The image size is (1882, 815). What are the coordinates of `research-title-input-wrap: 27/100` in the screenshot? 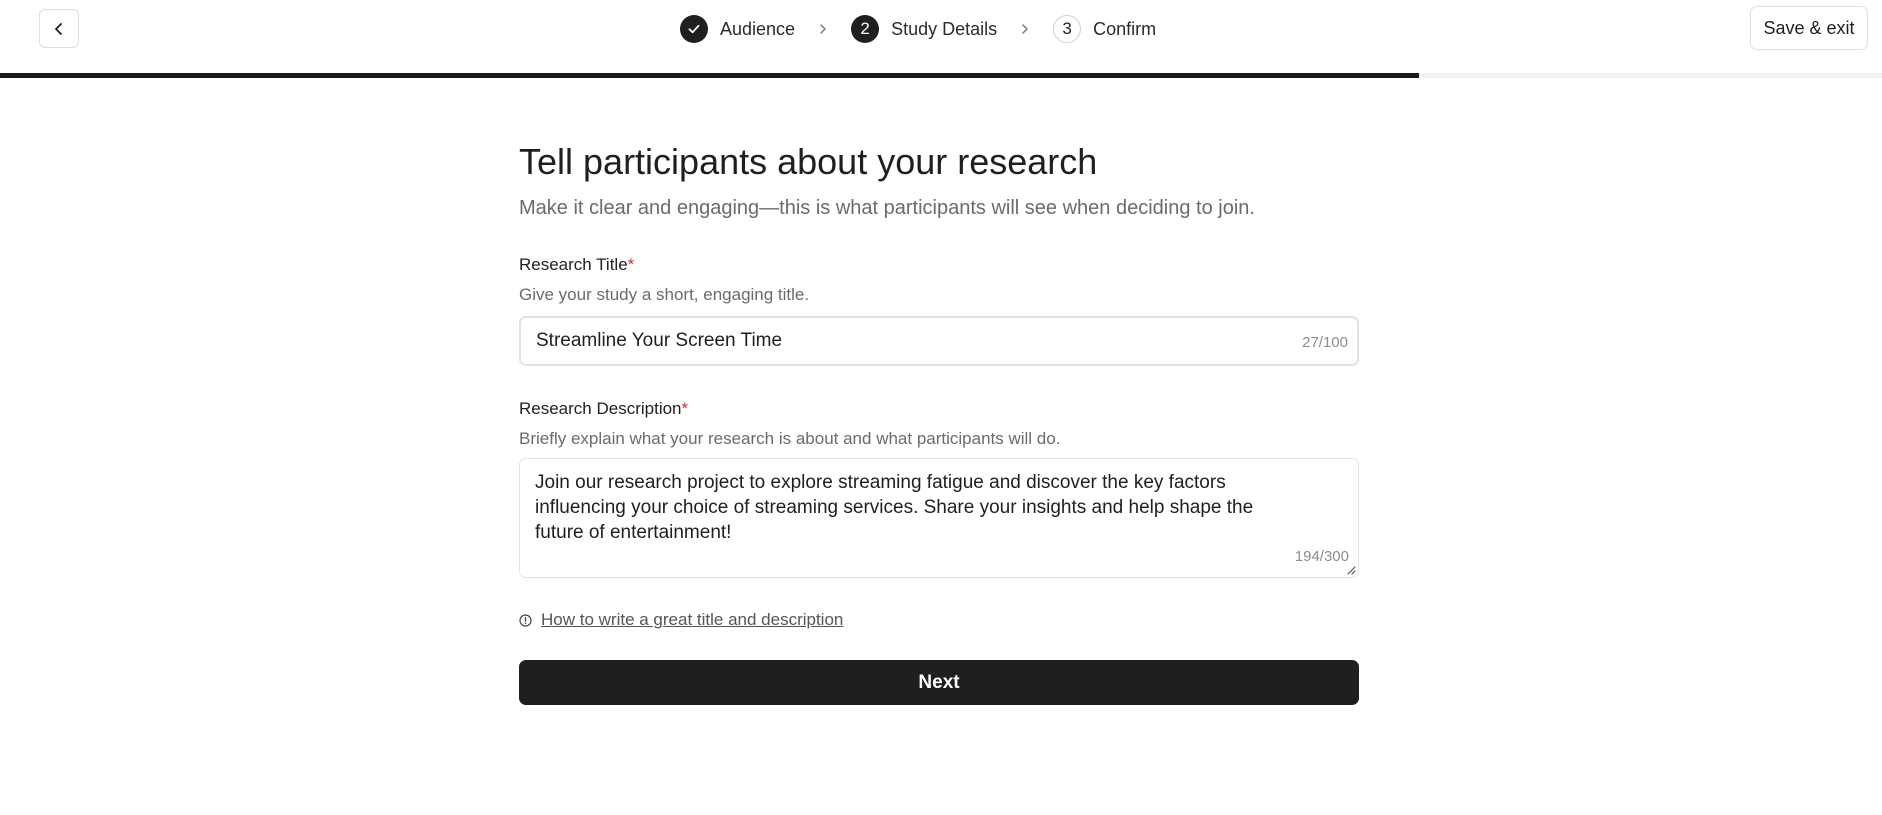 It's located at (939, 341).